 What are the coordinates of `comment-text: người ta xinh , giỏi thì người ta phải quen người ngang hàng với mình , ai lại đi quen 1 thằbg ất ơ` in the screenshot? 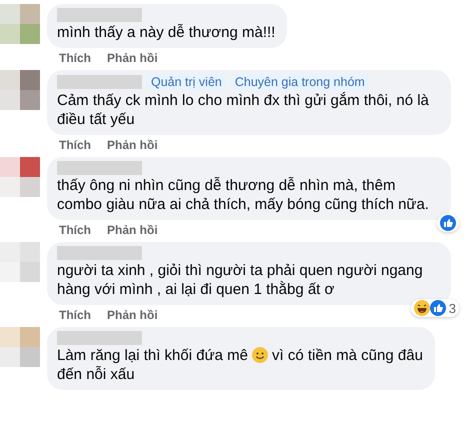 It's located at (240, 280).